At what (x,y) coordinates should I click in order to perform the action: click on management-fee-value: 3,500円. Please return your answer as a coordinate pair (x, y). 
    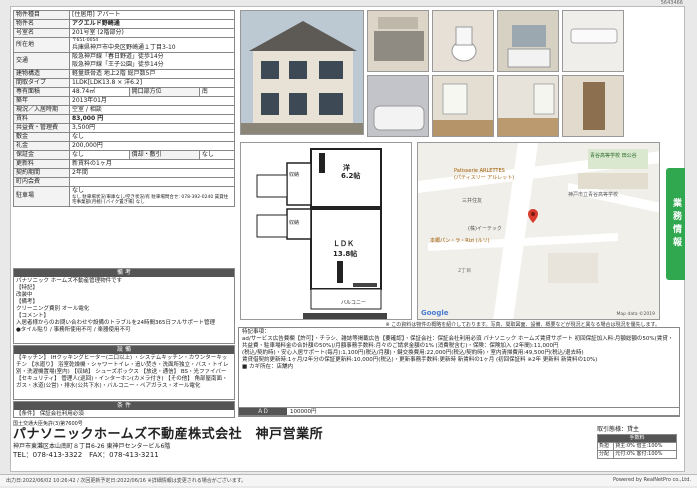
    Looking at the image, I should click on (152, 127).